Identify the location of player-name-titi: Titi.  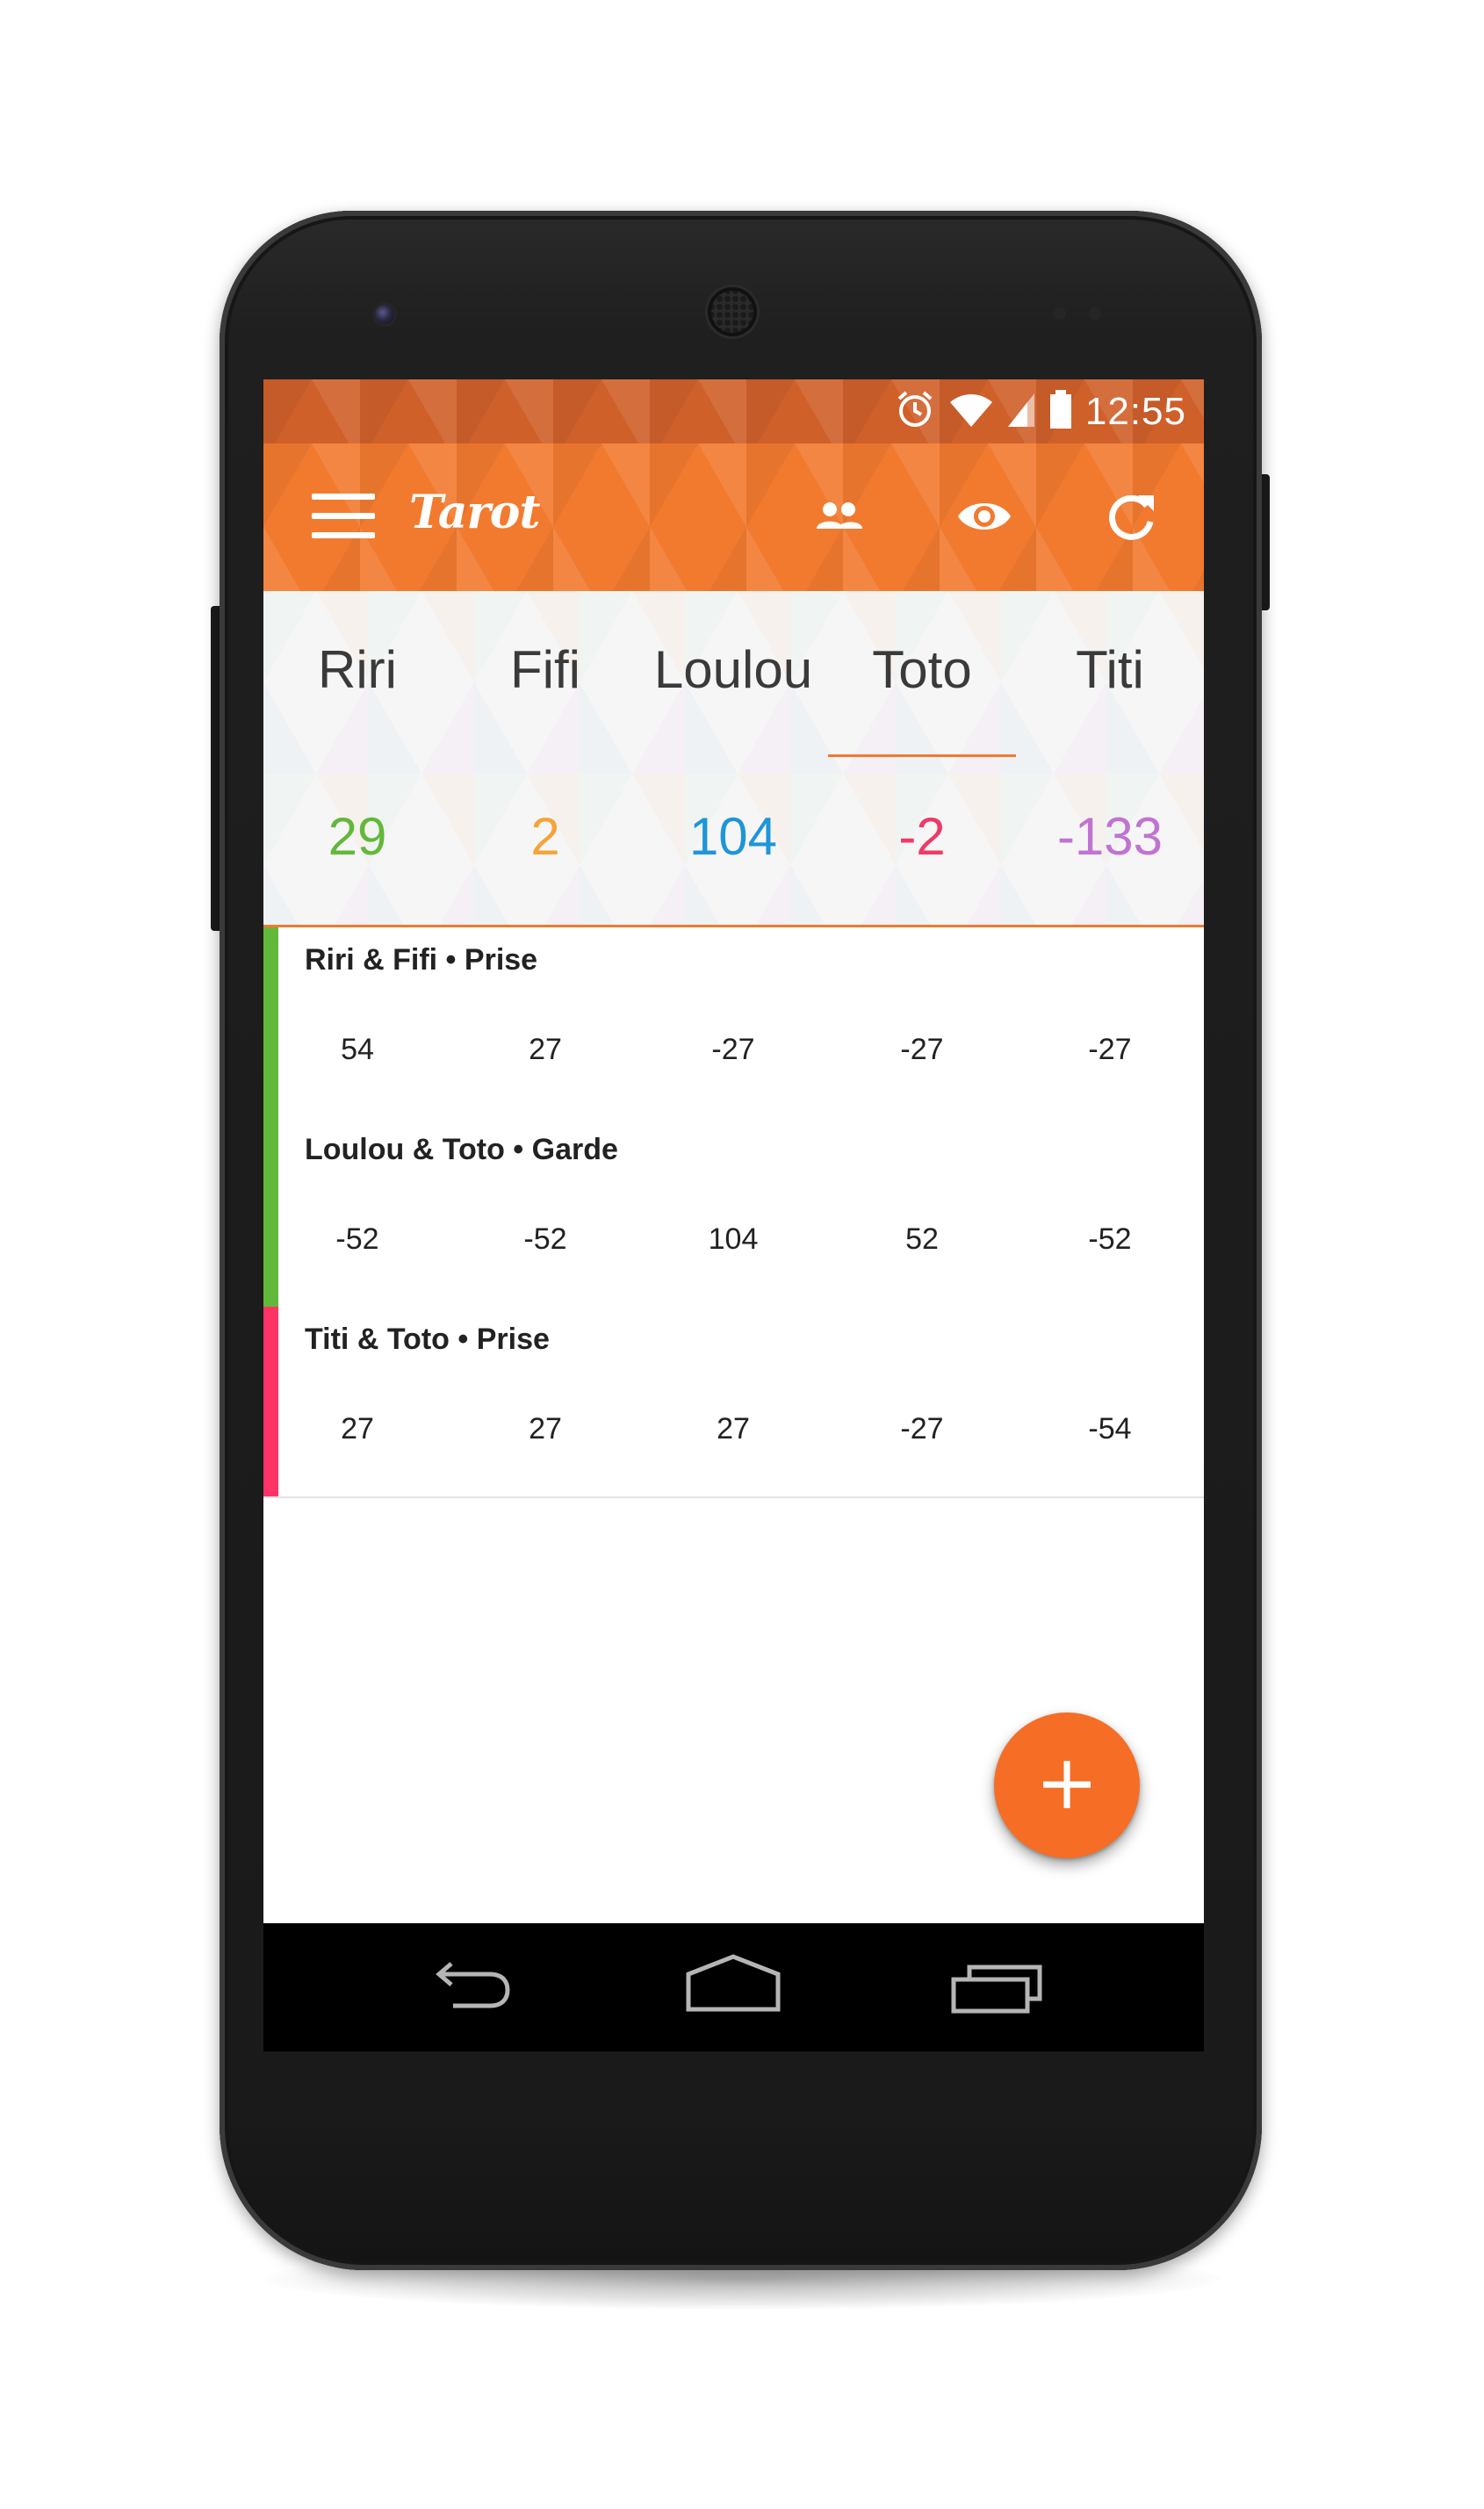
(1110, 669).